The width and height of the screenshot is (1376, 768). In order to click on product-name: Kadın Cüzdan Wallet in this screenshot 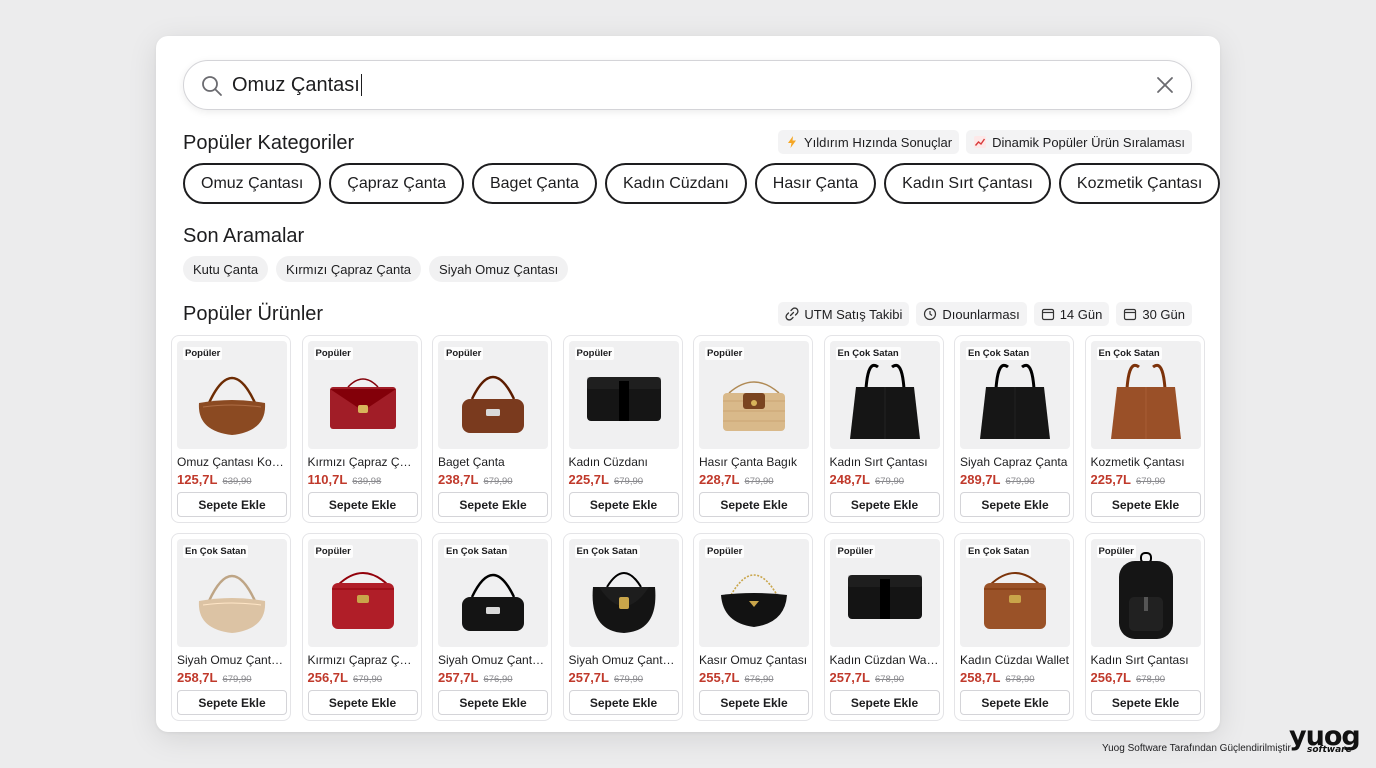, I will do `click(885, 660)`.